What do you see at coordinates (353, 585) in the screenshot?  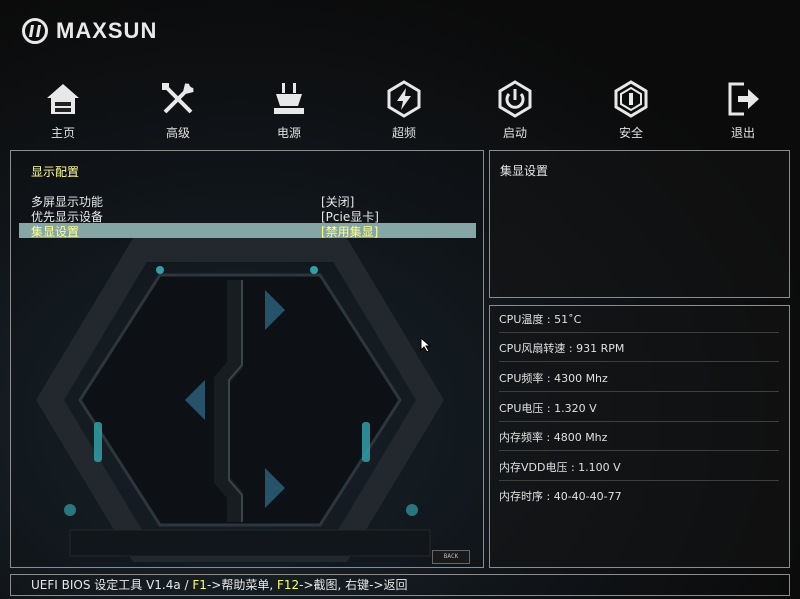 I see `f12-text: ->截图, 右键->返回` at bounding box center [353, 585].